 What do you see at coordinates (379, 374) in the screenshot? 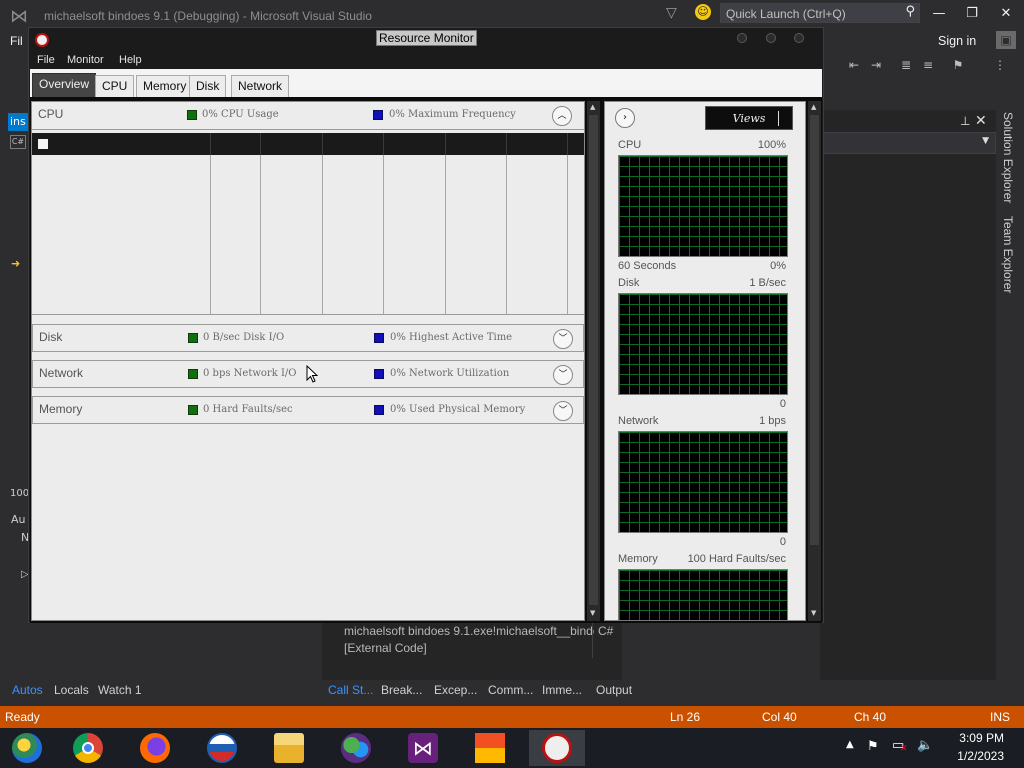
I see `blue-legend-icon` at bounding box center [379, 374].